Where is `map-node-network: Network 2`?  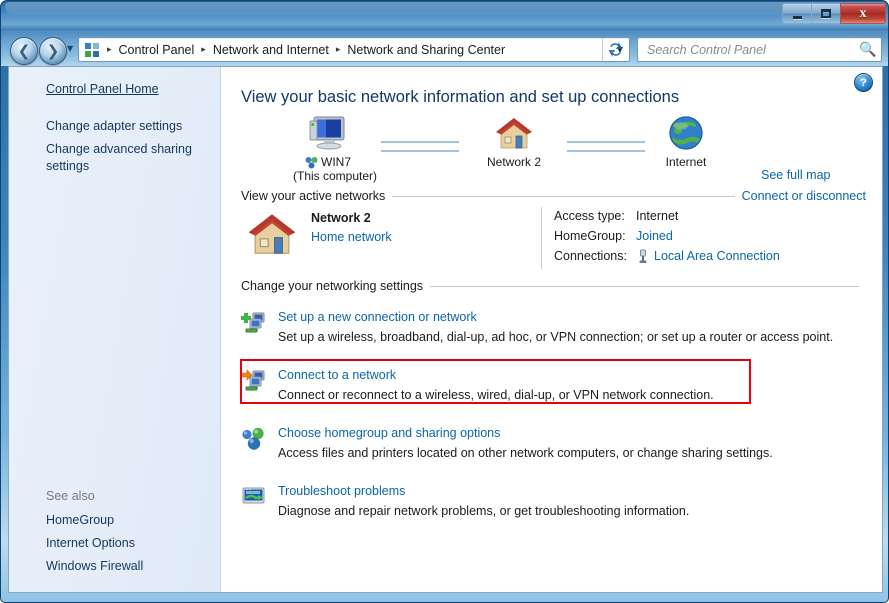
map-node-network: Network 2 is located at coordinates (514, 142).